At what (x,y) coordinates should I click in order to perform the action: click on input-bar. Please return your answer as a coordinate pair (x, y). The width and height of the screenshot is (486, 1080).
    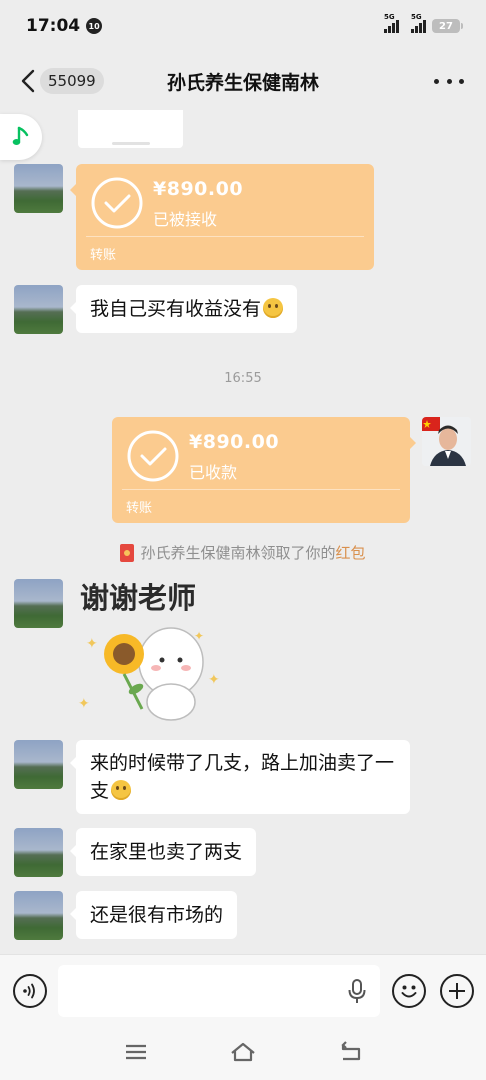
    Looking at the image, I should click on (243, 990).